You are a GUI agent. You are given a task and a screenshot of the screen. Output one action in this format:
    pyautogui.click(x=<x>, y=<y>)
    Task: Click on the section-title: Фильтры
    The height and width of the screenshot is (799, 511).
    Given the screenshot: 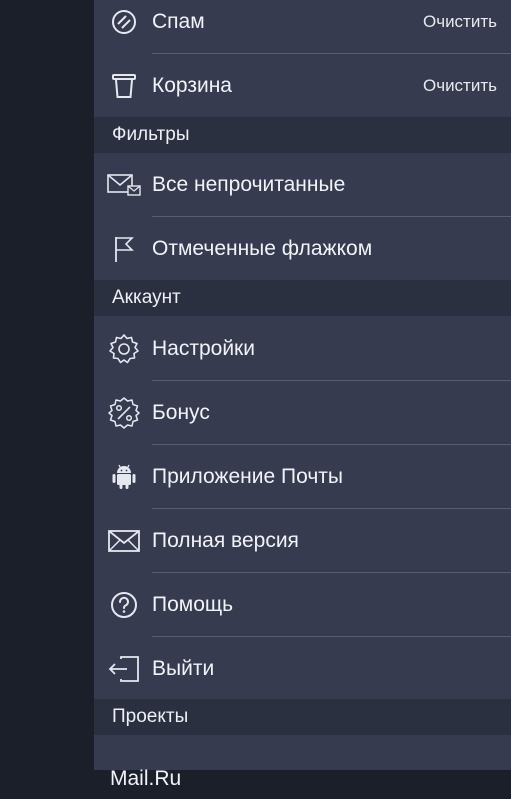 What is the action you would take?
    pyautogui.click(x=151, y=134)
    